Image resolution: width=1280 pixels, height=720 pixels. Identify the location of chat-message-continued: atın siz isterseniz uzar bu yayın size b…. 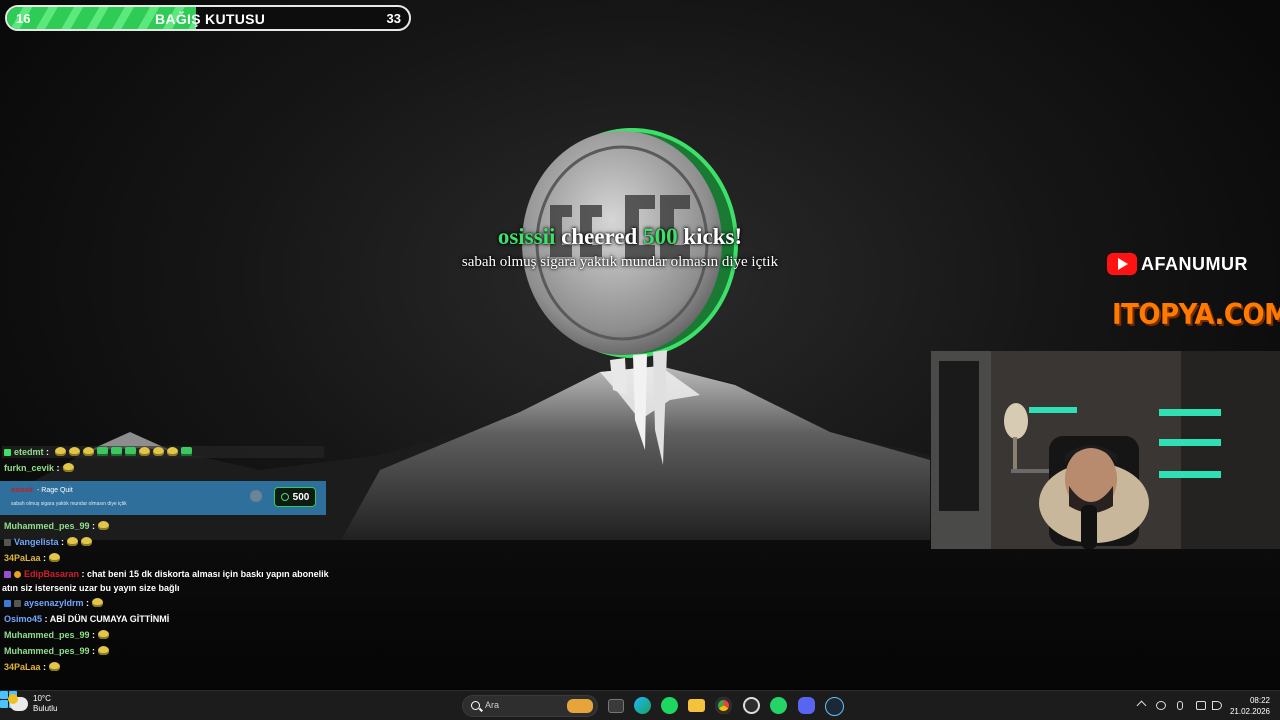
(91, 588).